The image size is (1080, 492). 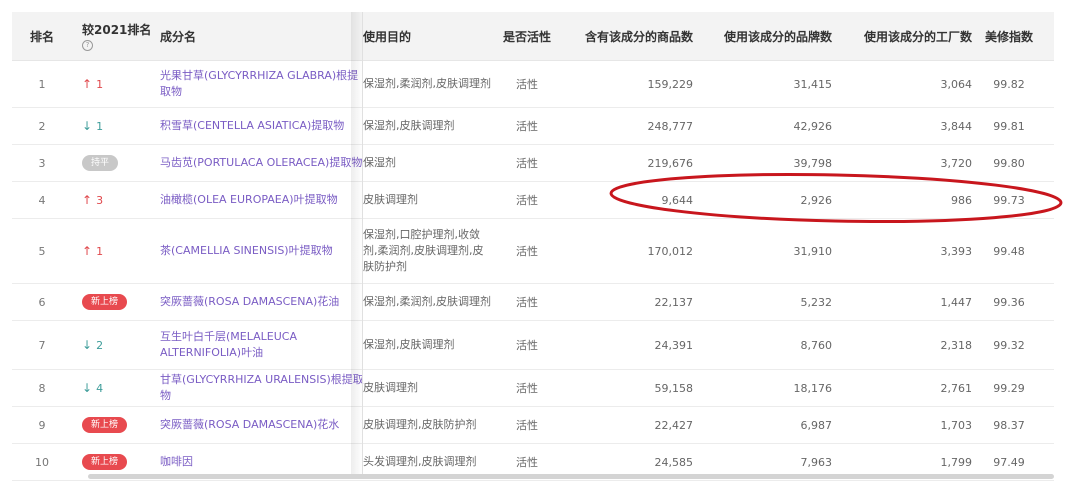 What do you see at coordinates (670, 163) in the screenshot?
I see `products-cell: 219,676` at bounding box center [670, 163].